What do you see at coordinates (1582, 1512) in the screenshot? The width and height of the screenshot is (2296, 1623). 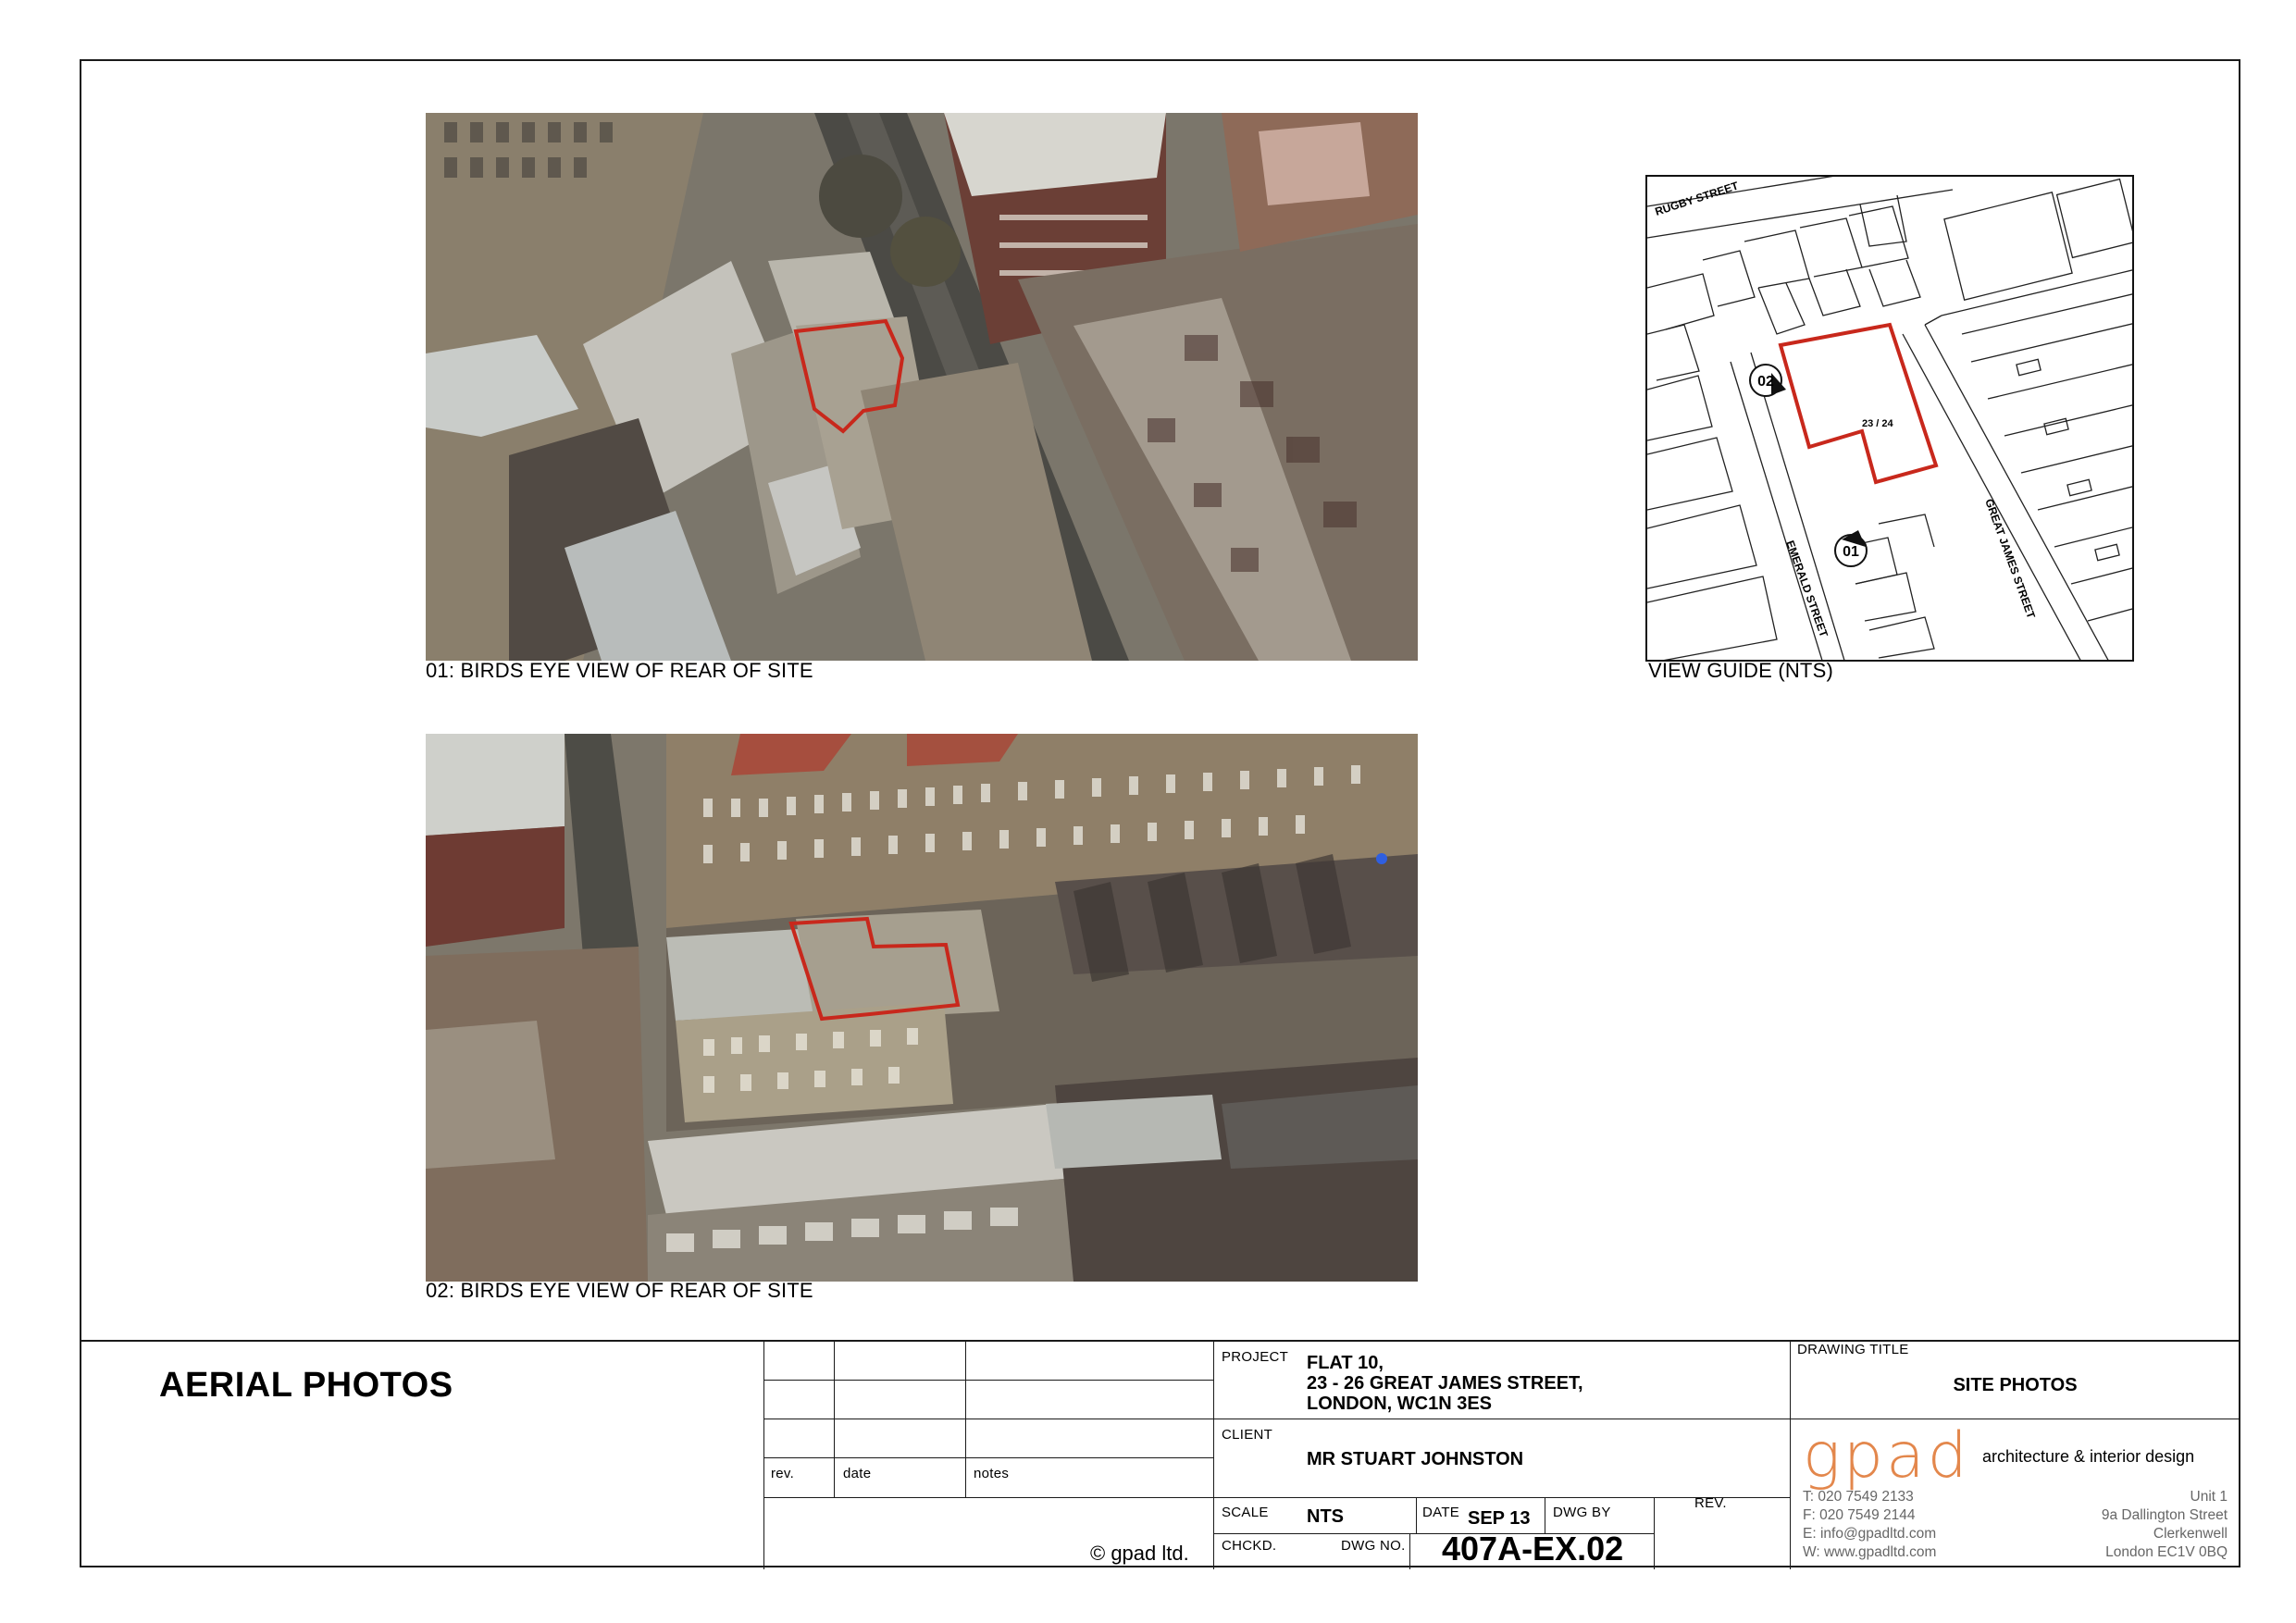 I see `dwg-by-label: DWG BY` at bounding box center [1582, 1512].